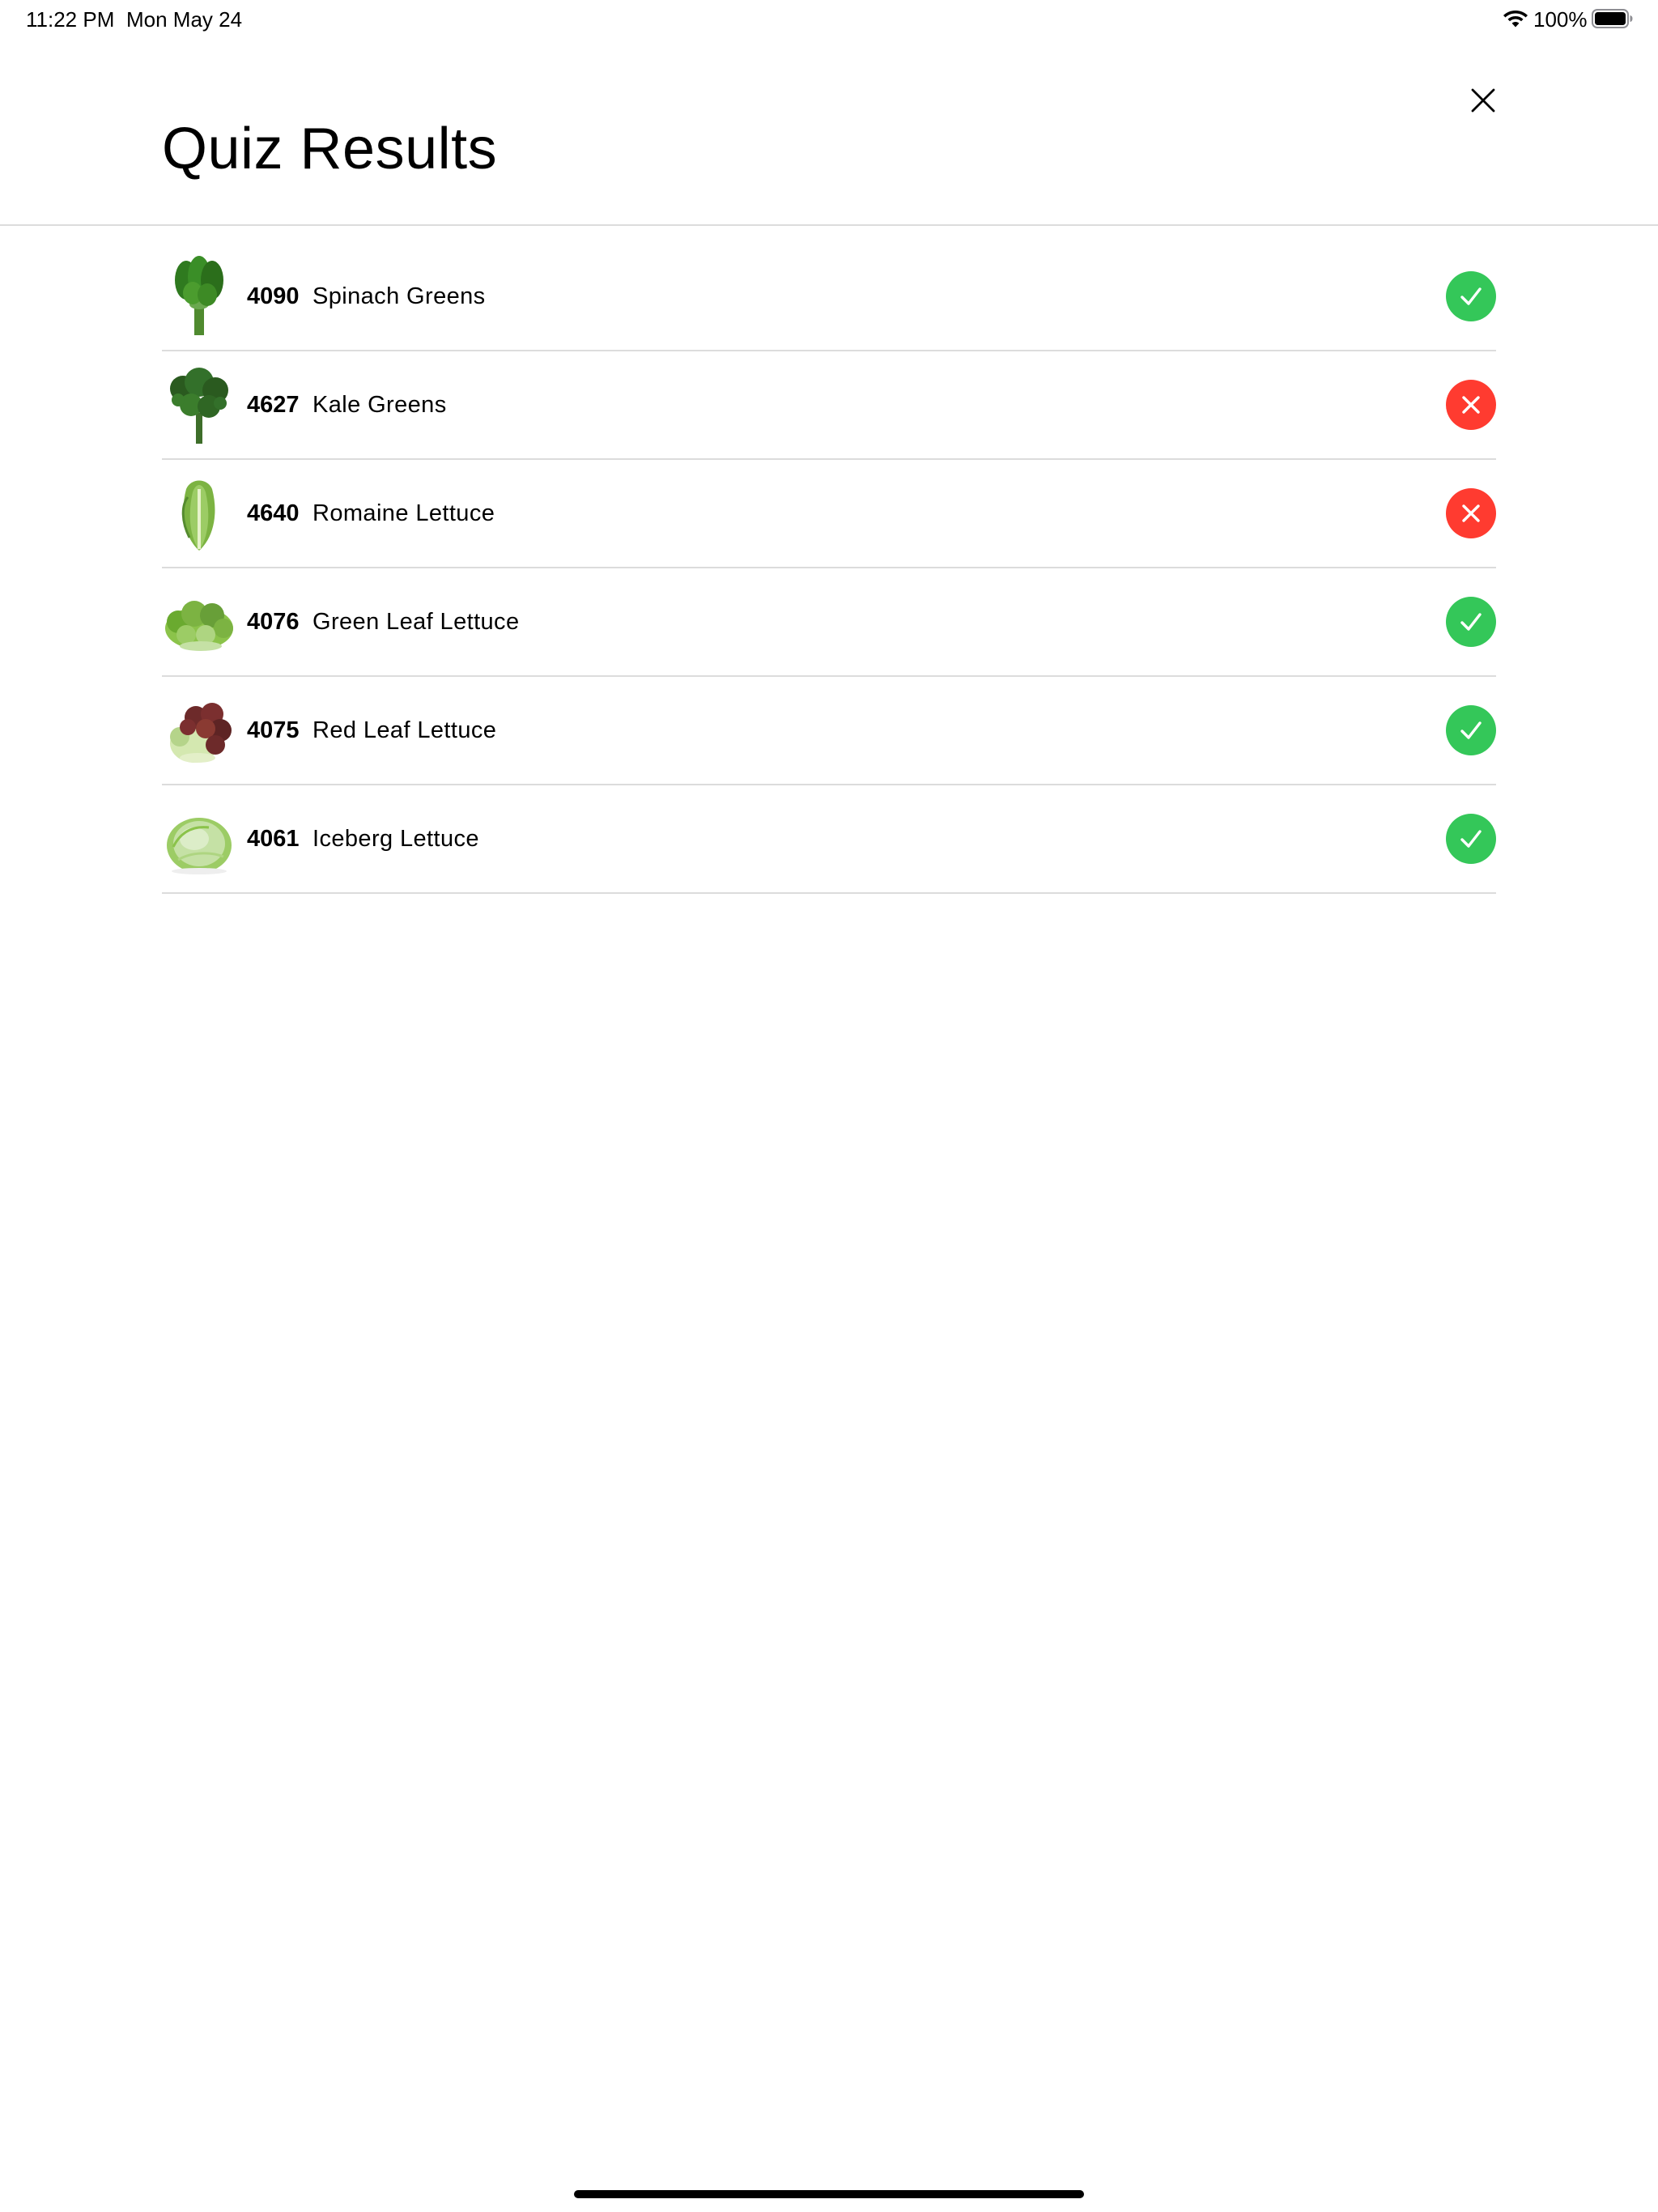 This screenshot has height=2212, width=1658. What do you see at coordinates (403, 513) in the screenshot?
I see `produce-name: Romaine Lettuce` at bounding box center [403, 513].